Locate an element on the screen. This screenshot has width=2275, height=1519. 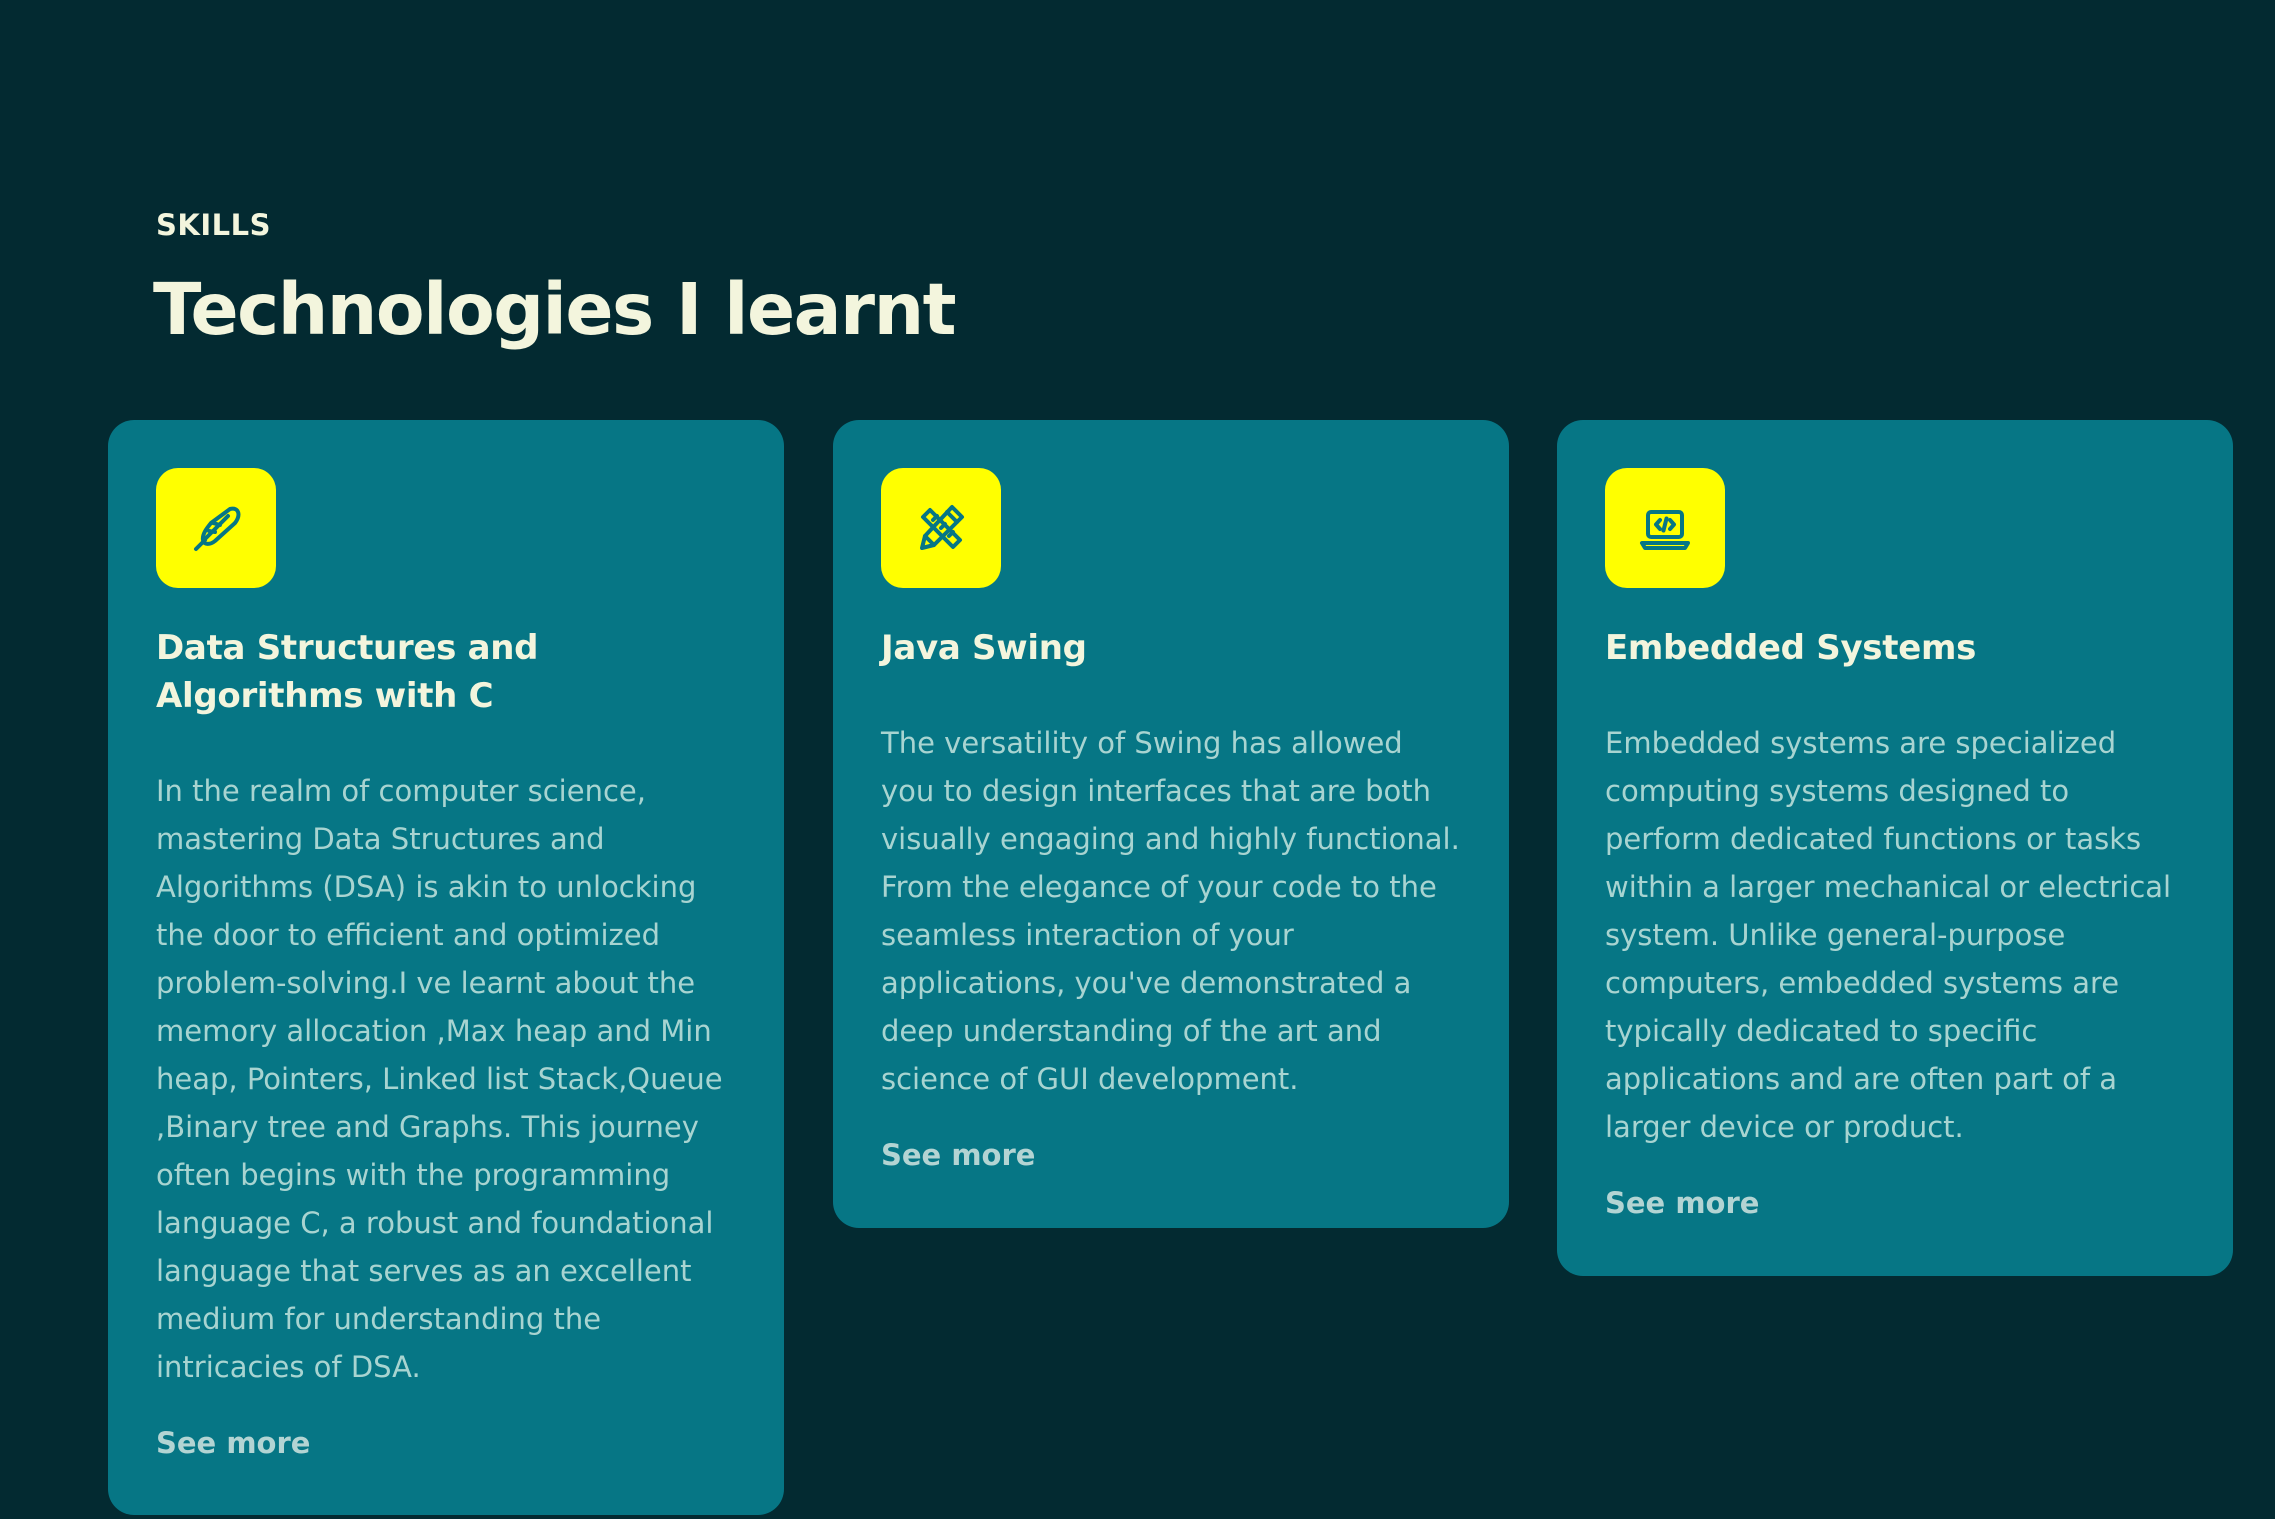
pencil-ruler-icon is located at coordinates (942, 527).